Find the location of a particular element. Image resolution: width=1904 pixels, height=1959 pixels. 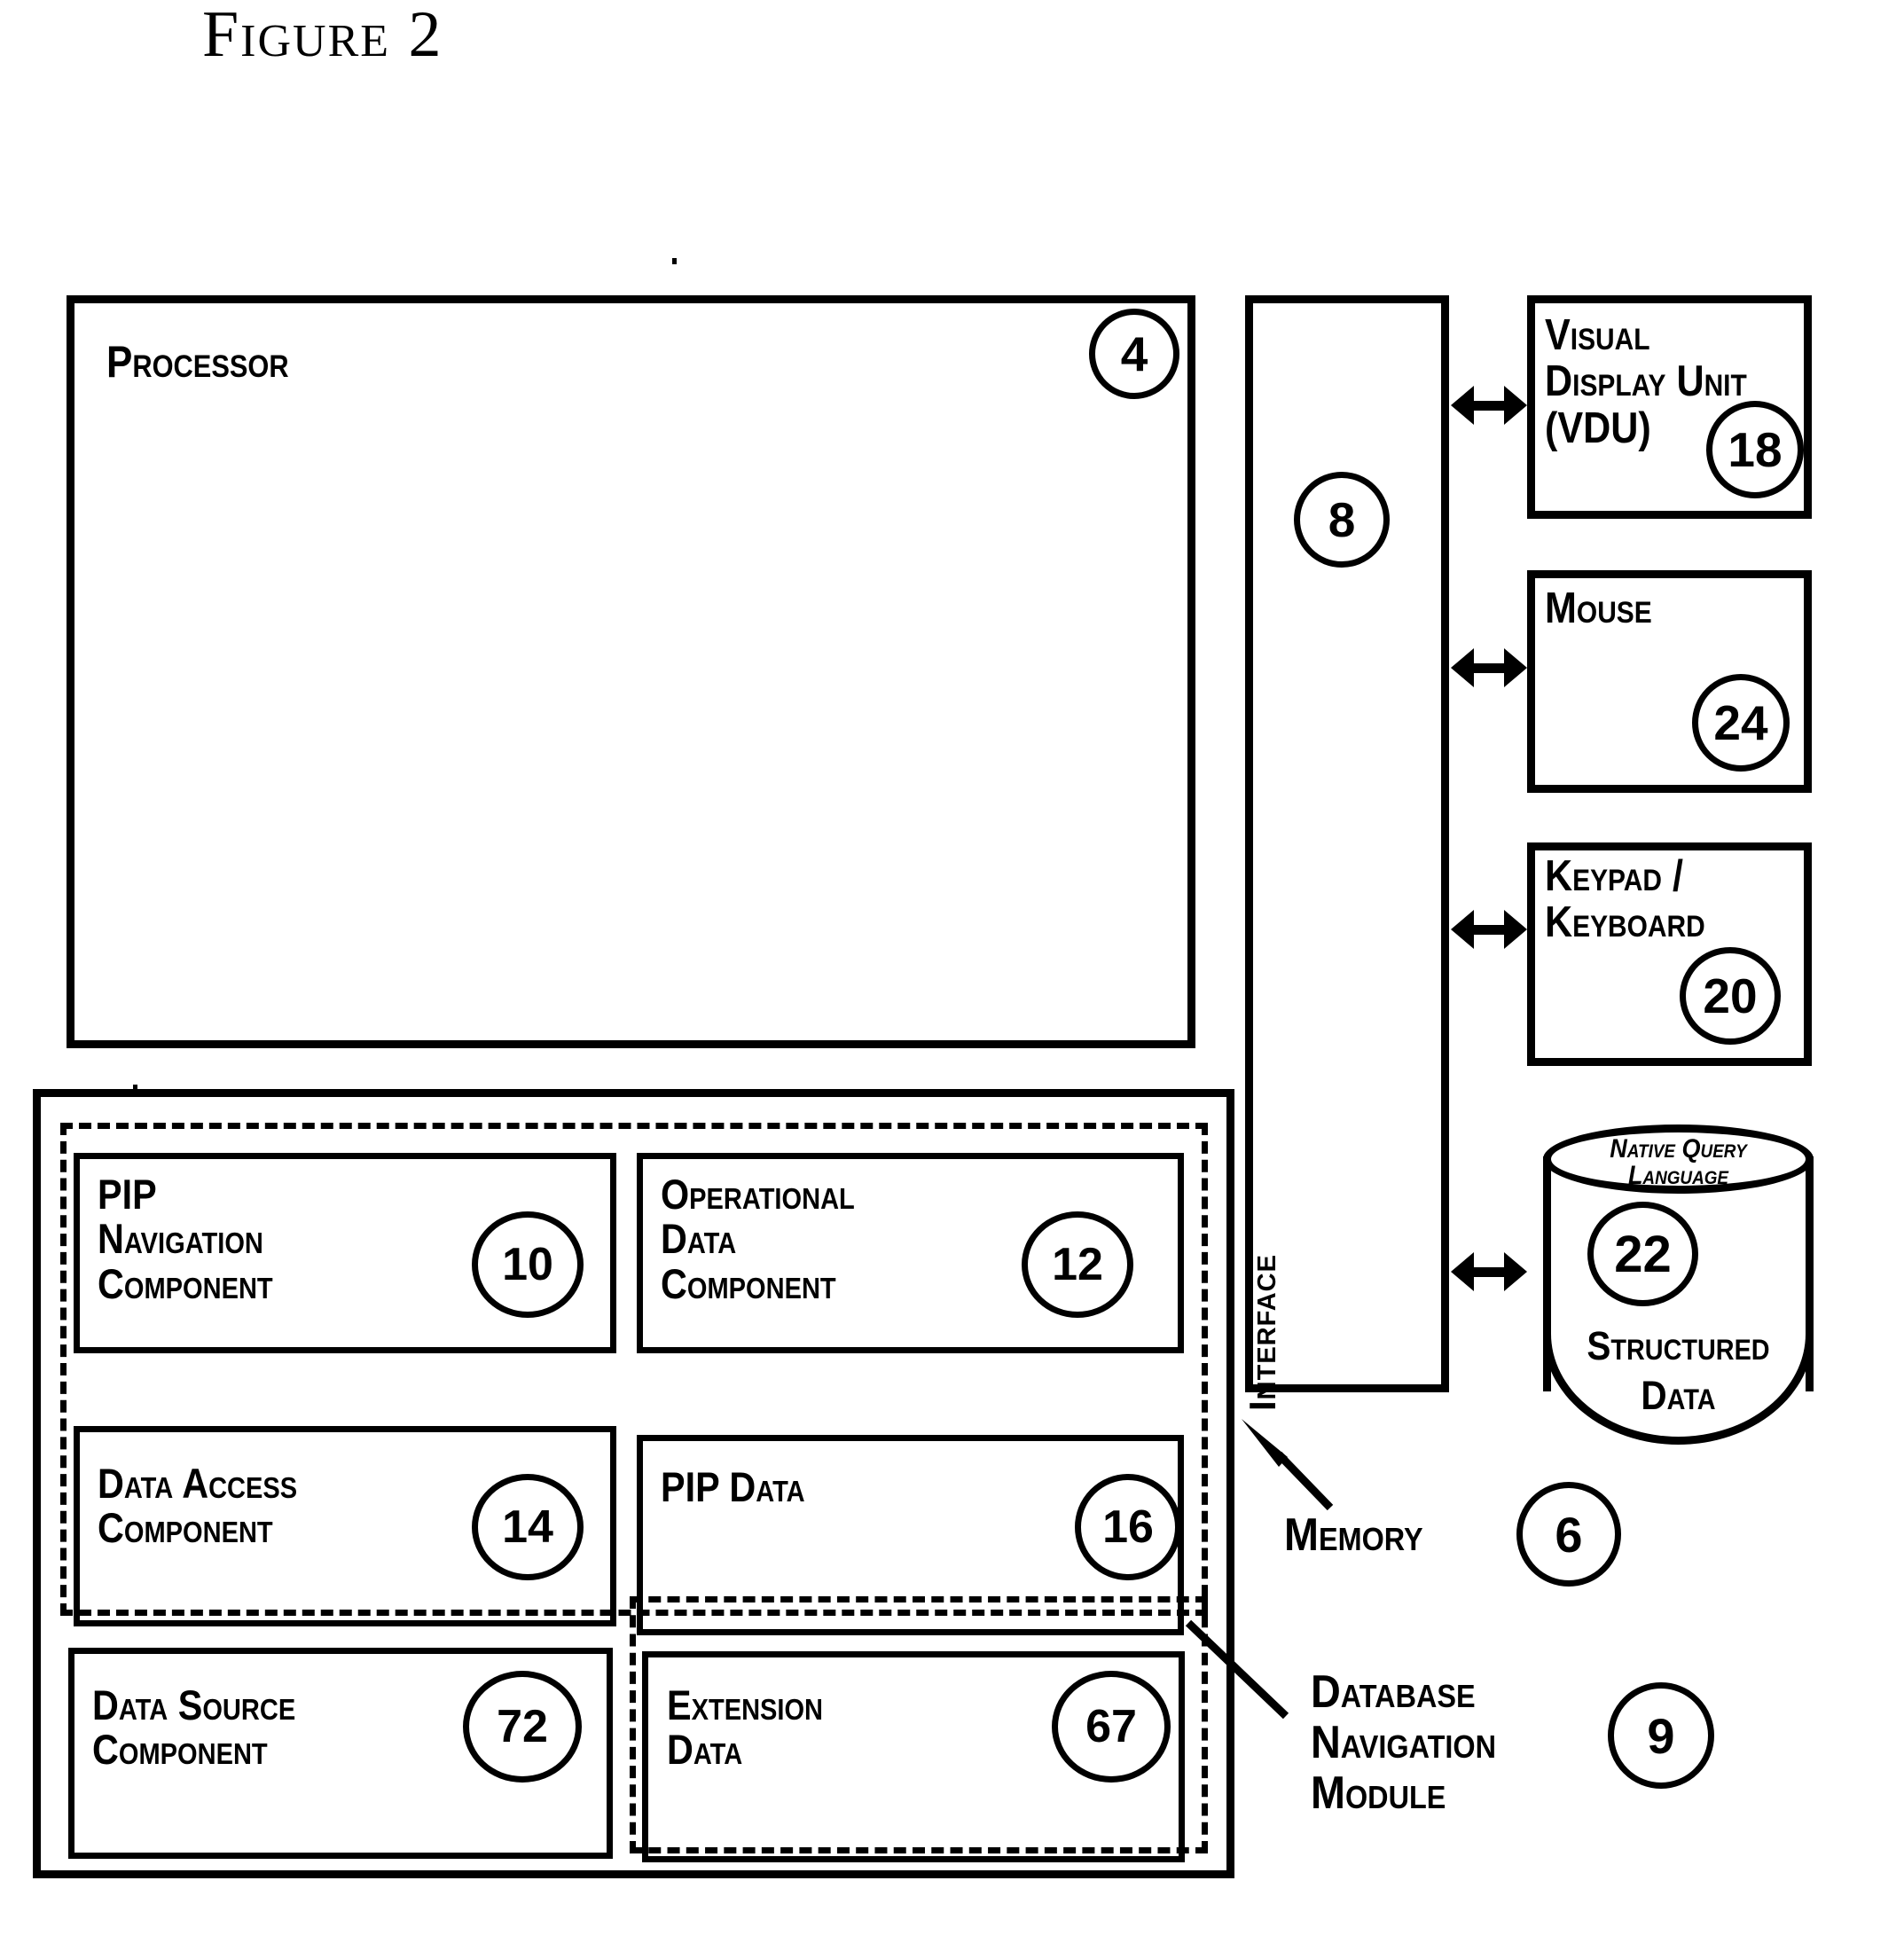

arrow-interface-mouse is located at coordinates (1489, 667).